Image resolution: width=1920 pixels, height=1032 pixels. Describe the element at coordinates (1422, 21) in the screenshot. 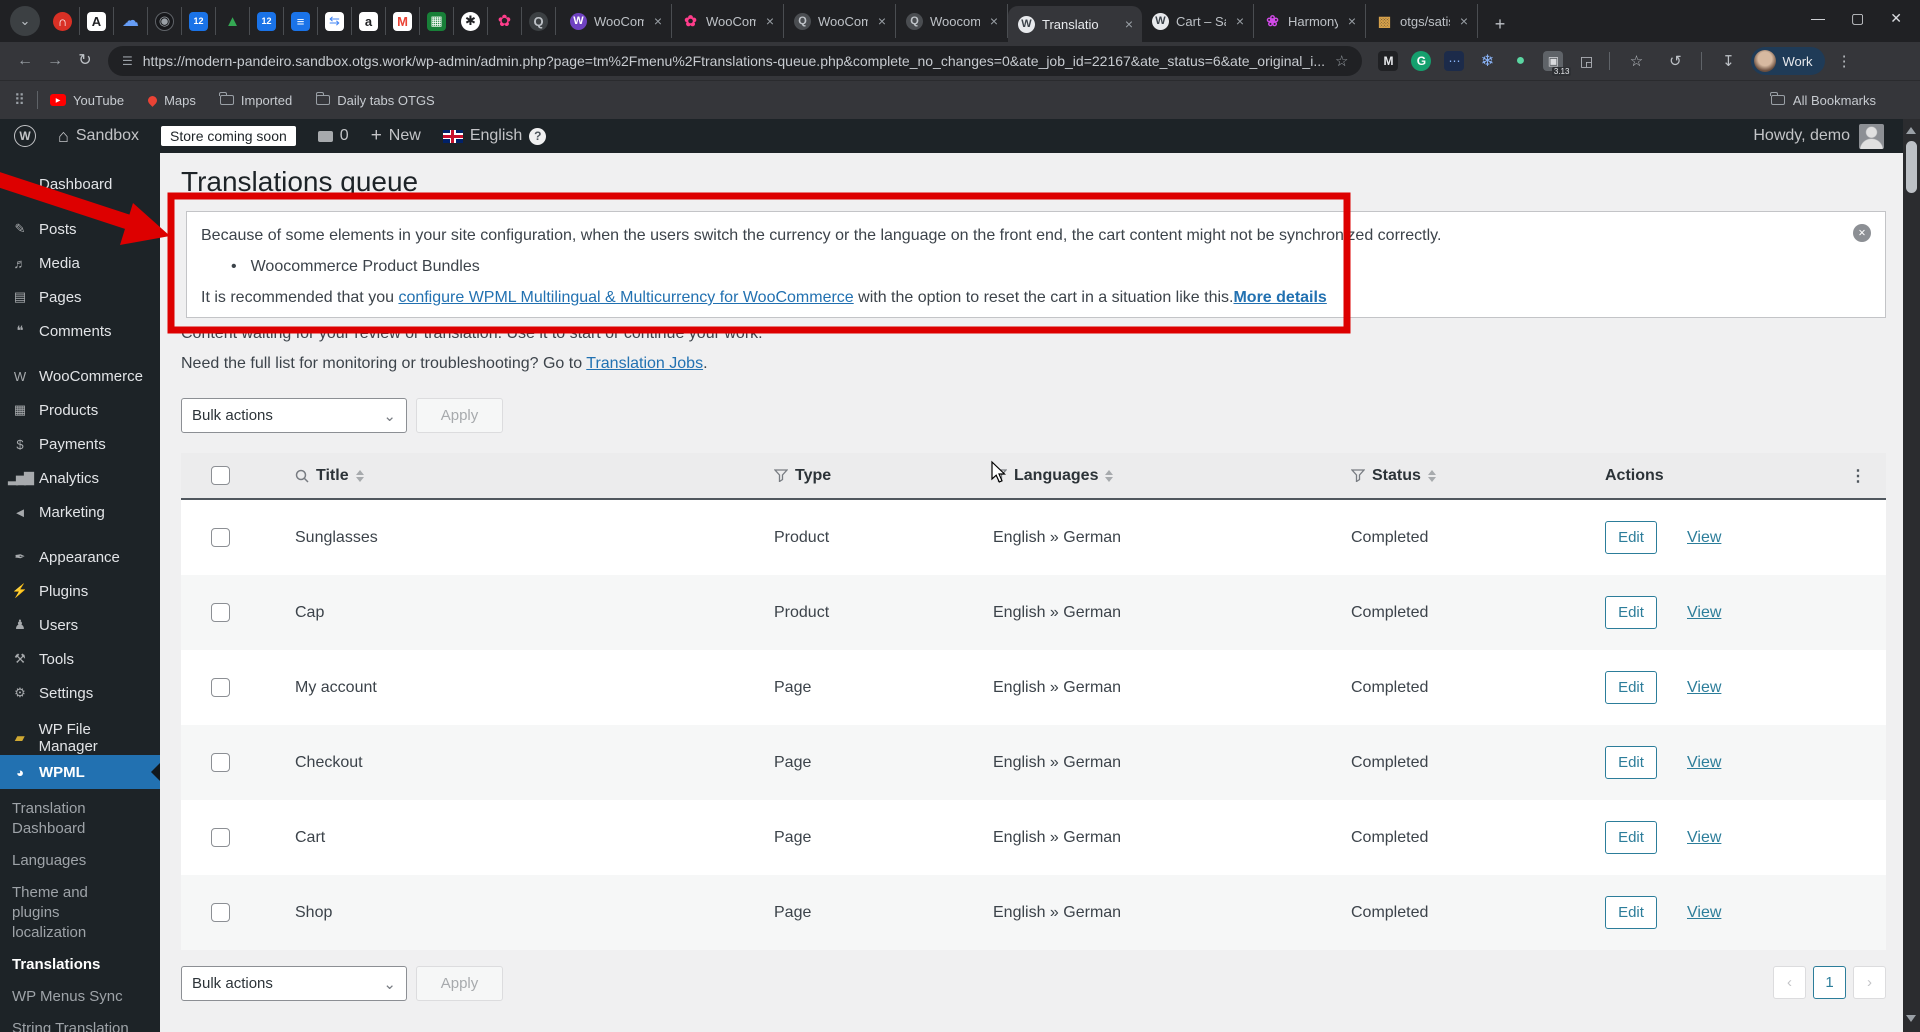

I see `browser-tab: otgs/satis` at that location.